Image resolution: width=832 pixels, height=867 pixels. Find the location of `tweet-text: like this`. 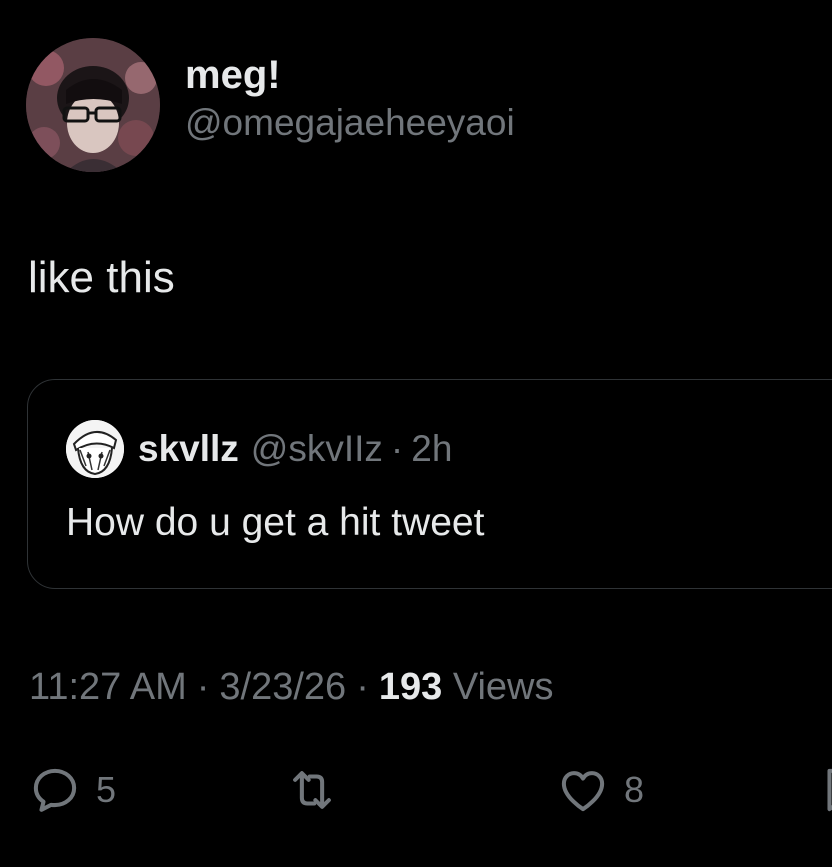

tweet-text: like this is located at coordinates (101, 277).